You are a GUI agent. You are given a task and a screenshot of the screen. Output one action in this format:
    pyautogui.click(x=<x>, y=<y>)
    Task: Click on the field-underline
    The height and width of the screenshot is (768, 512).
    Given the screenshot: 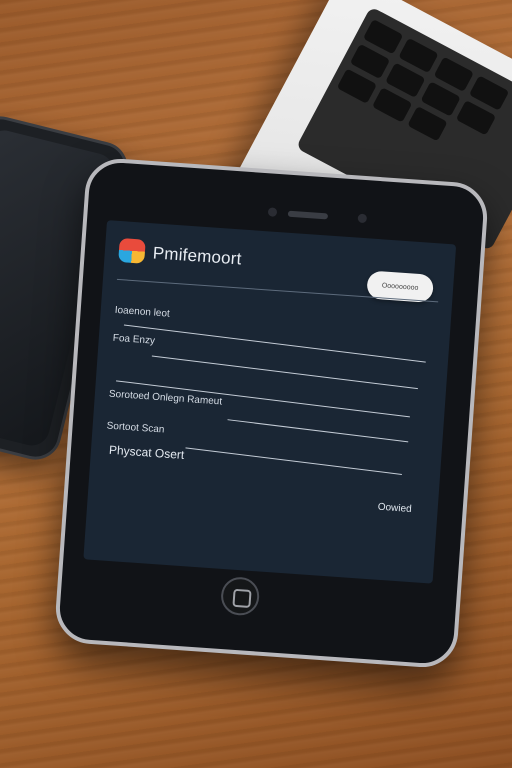 What is the action you would take?
    pyautogui.click(x=293, y=461)
    